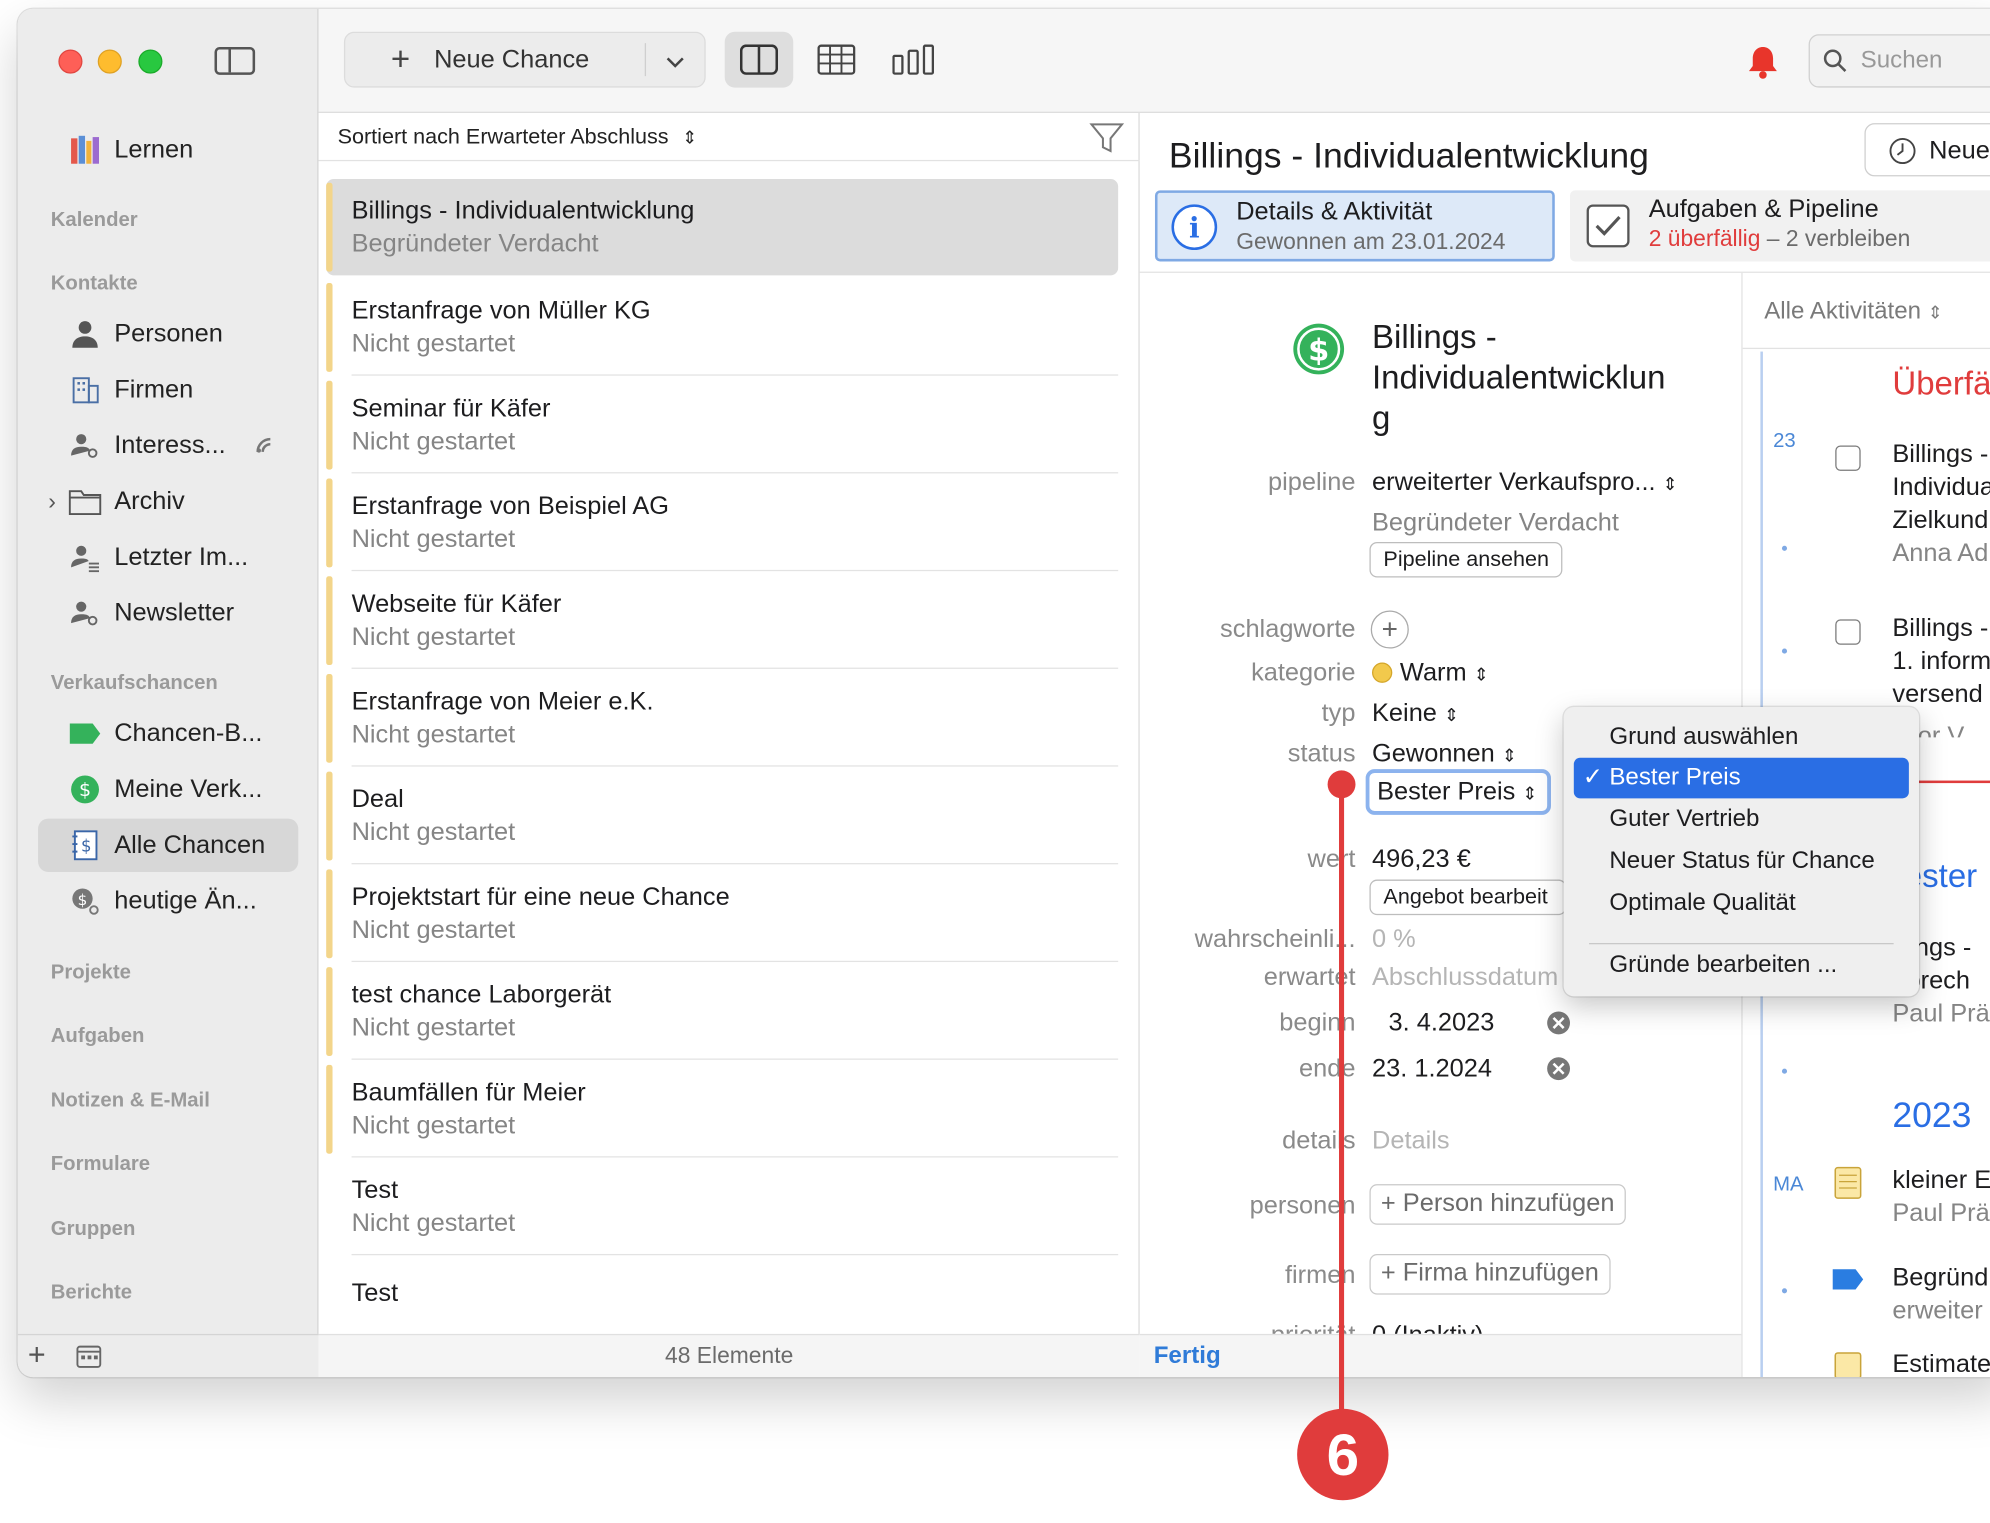  Describe the element at coordinates (1342, 1113) in the screenshot. I see `callout-line` at that location.